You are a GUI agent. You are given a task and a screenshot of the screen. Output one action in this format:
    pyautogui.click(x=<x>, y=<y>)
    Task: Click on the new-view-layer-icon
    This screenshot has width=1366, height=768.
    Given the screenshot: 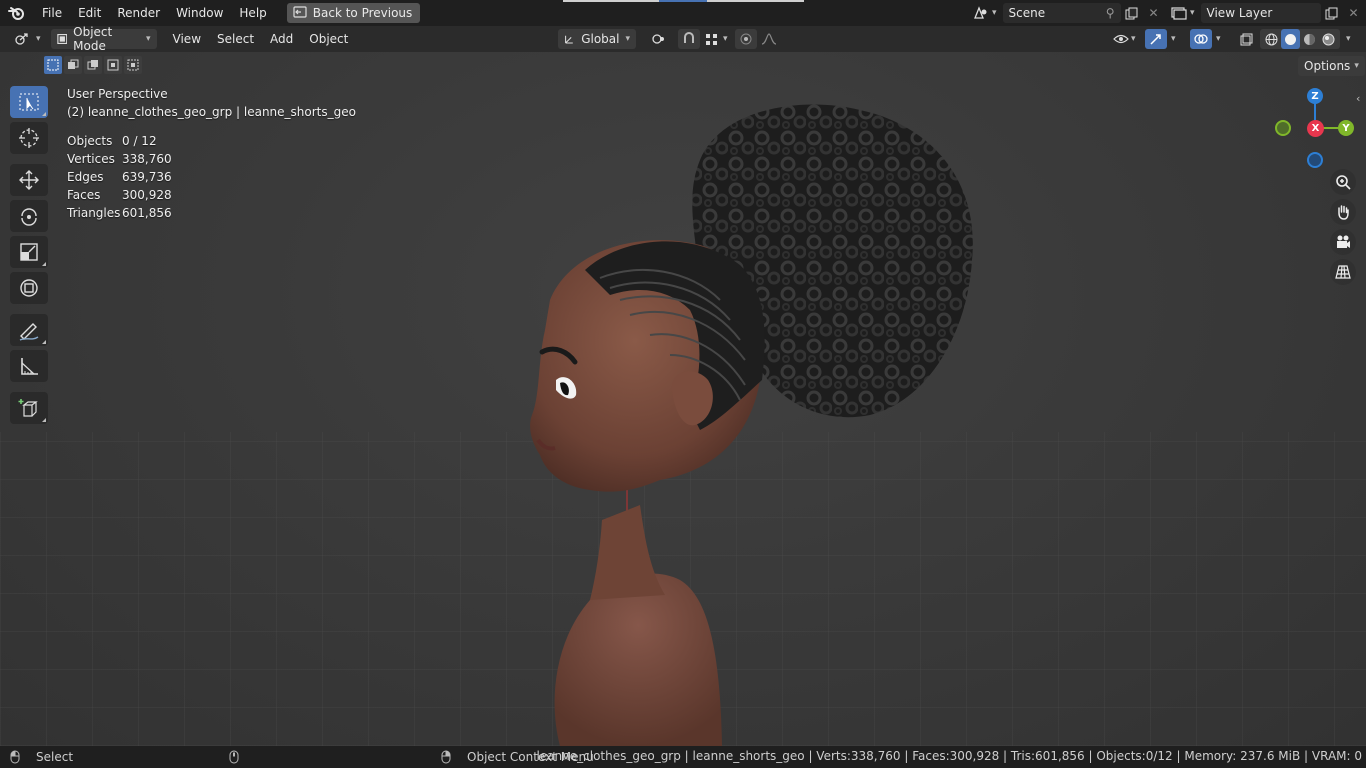 What is the action you would take?
    pyautogui.click(x=1332, y=13)
    